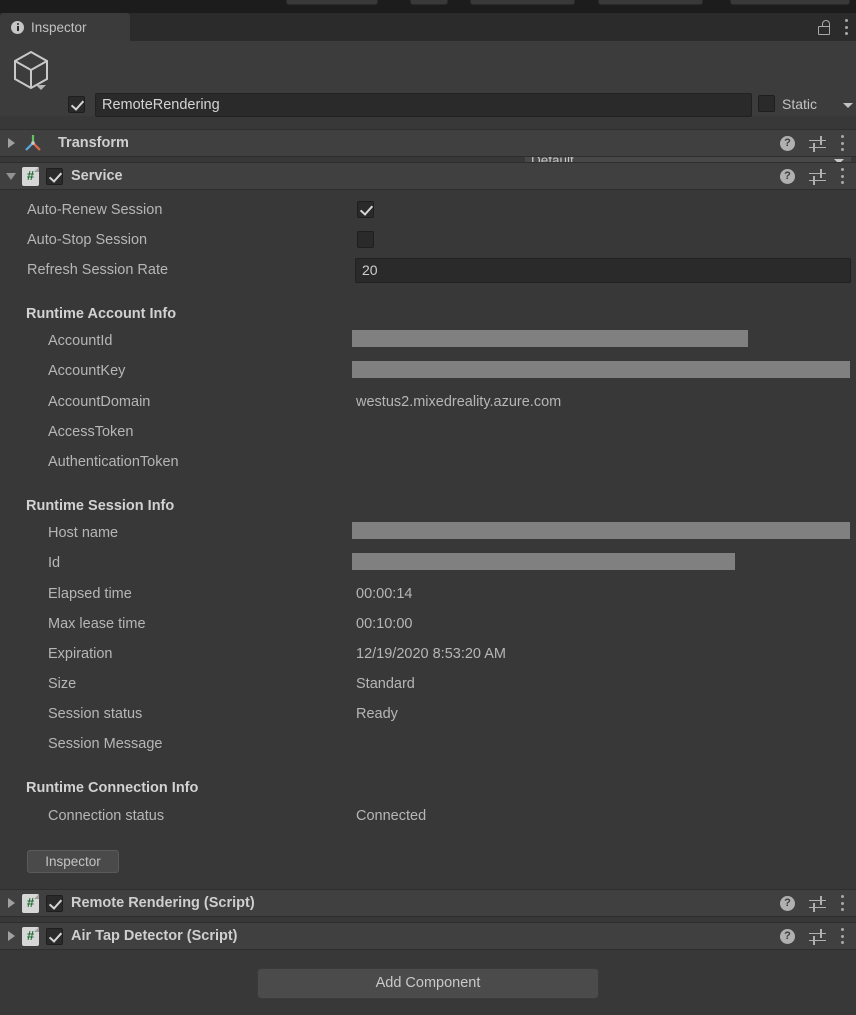 The width and height of the screenshot is (856, 1015). Describe the element at coordinates (423, 105) in the screenshot. I see `gameobject-name-input: RemoteRendering` at that location.